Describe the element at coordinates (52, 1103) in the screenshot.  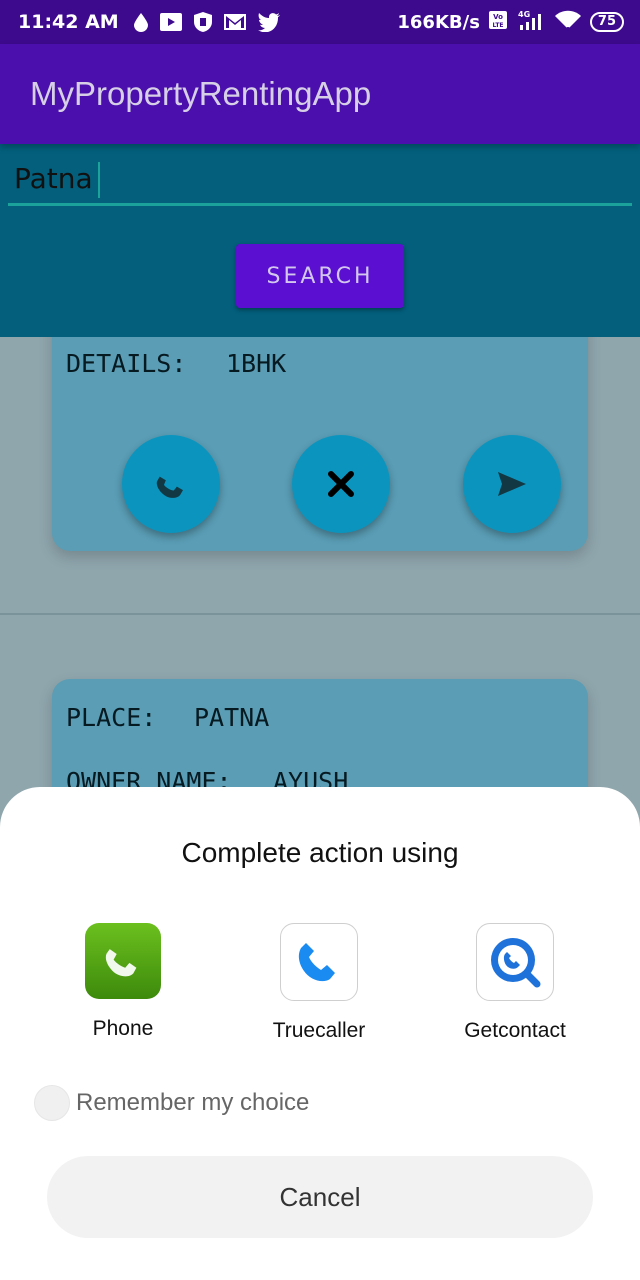
I see `remember-radio` at that location.